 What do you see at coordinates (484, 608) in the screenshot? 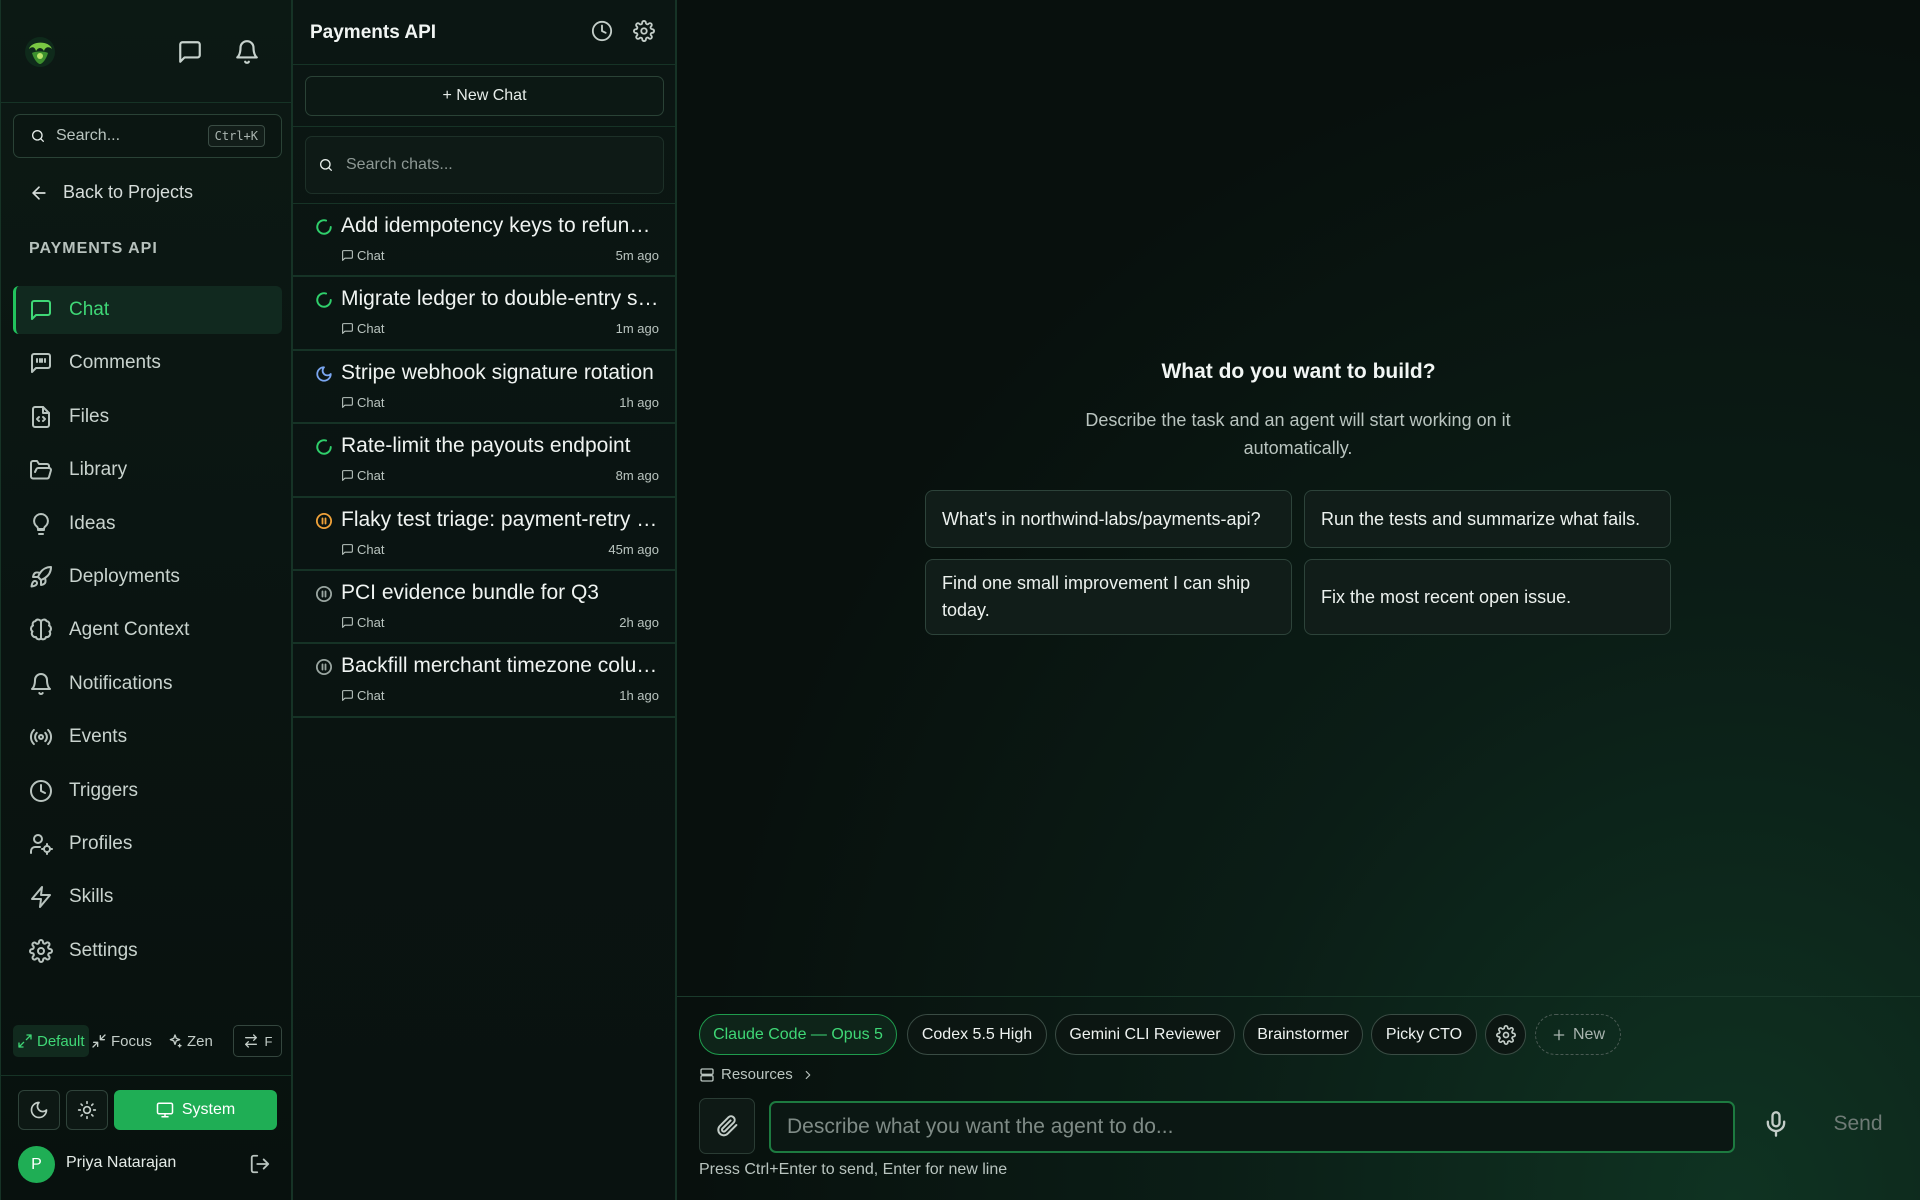
I see `chat-list-item: PCI evidence bundle for Q3 Chat 2h ago` at bounding box center [484, 608].